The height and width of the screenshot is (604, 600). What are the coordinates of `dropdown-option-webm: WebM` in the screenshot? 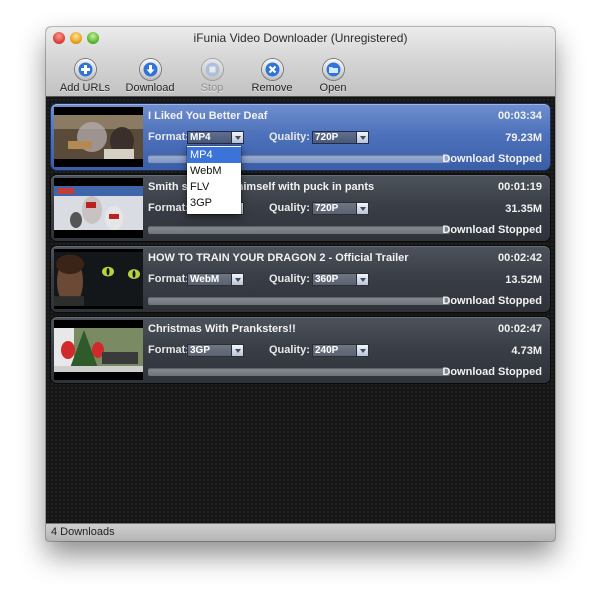 It's located at (214, 171).